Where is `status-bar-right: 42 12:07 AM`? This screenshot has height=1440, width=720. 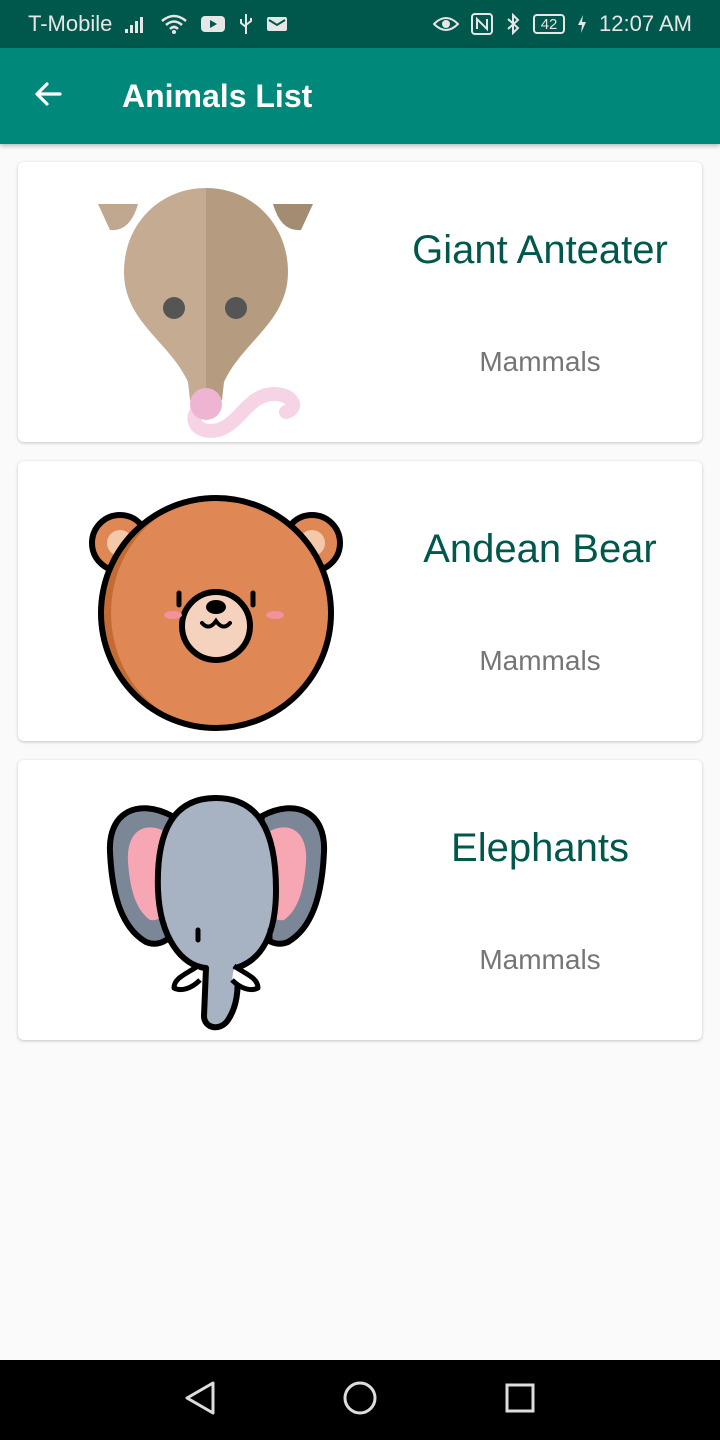
status-bar-right: 42 12:07 AM is located at coordinates (562, 24).